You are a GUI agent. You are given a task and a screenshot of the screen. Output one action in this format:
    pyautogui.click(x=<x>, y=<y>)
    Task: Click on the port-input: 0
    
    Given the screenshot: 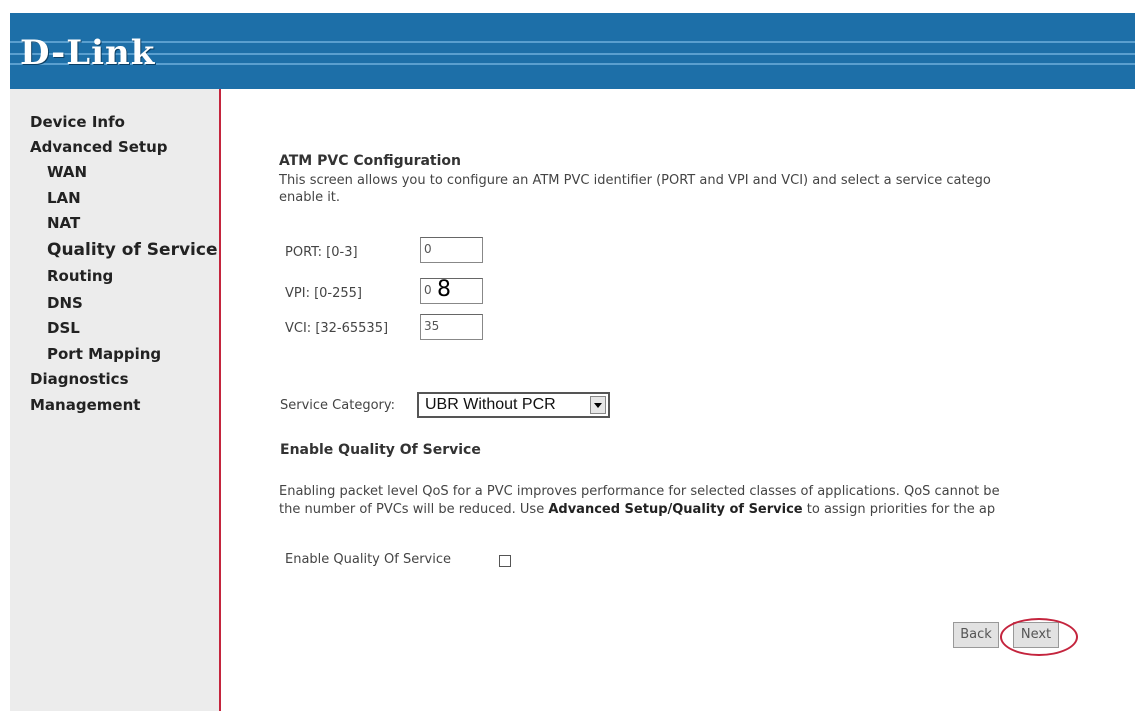 What is the action you would take?
    pyautogui.click(x=451, y=250)
    